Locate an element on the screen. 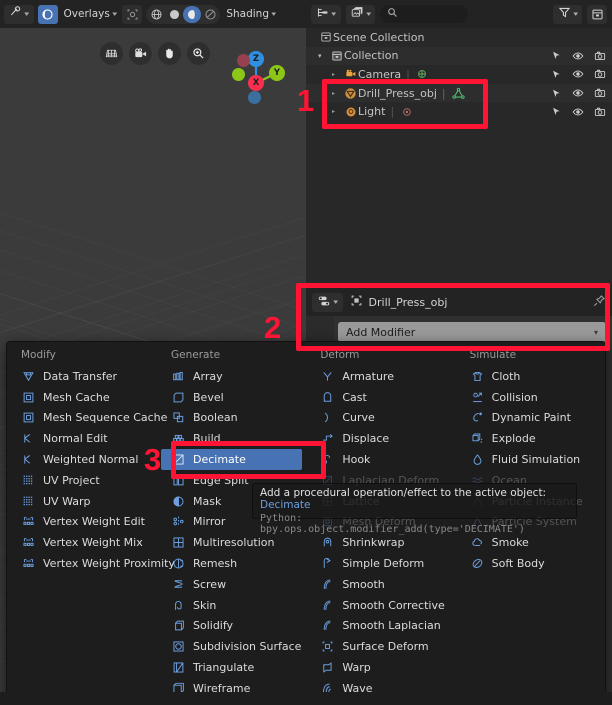 The image size is (612, 705). dynamic-paint-icon is located at coordinates (477, 417).